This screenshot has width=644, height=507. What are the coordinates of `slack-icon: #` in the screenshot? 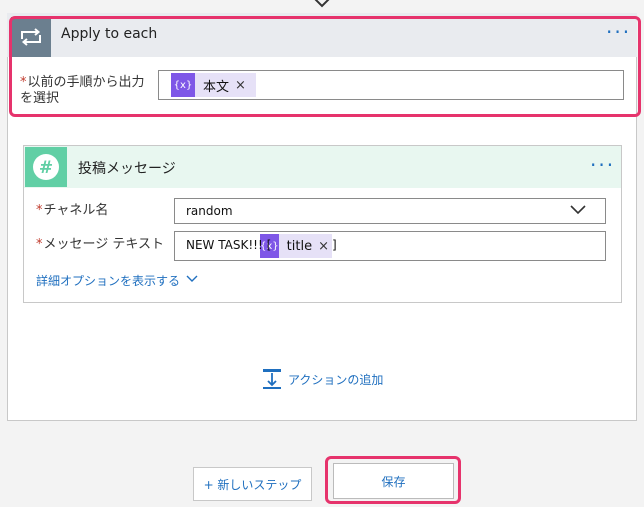 It's located at (46, 167).